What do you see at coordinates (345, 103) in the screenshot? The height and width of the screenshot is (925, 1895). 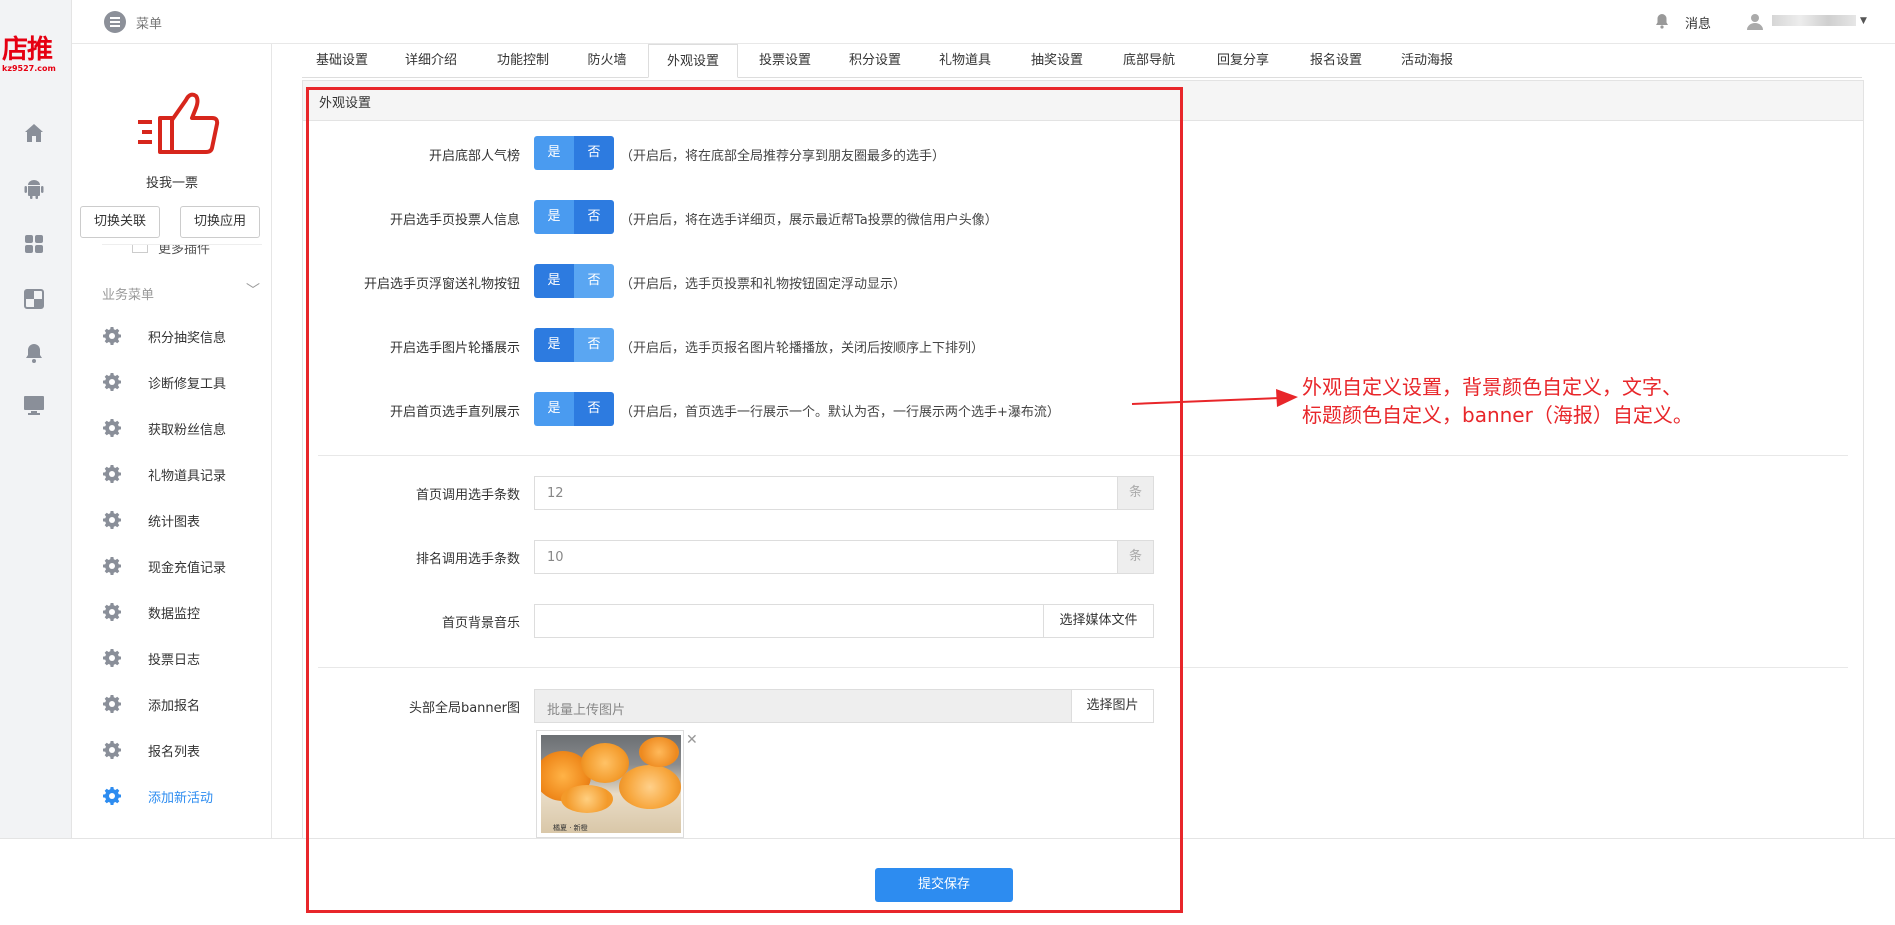 I see `panel-title: 外观设置` at bounding box center [345, 103].